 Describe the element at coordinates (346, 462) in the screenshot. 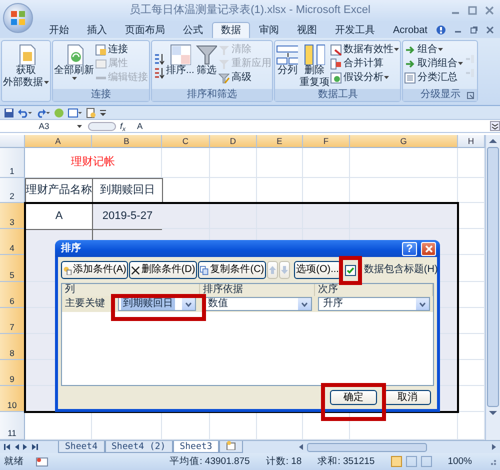

I see `status-sum: 求和: 351215` at that location.